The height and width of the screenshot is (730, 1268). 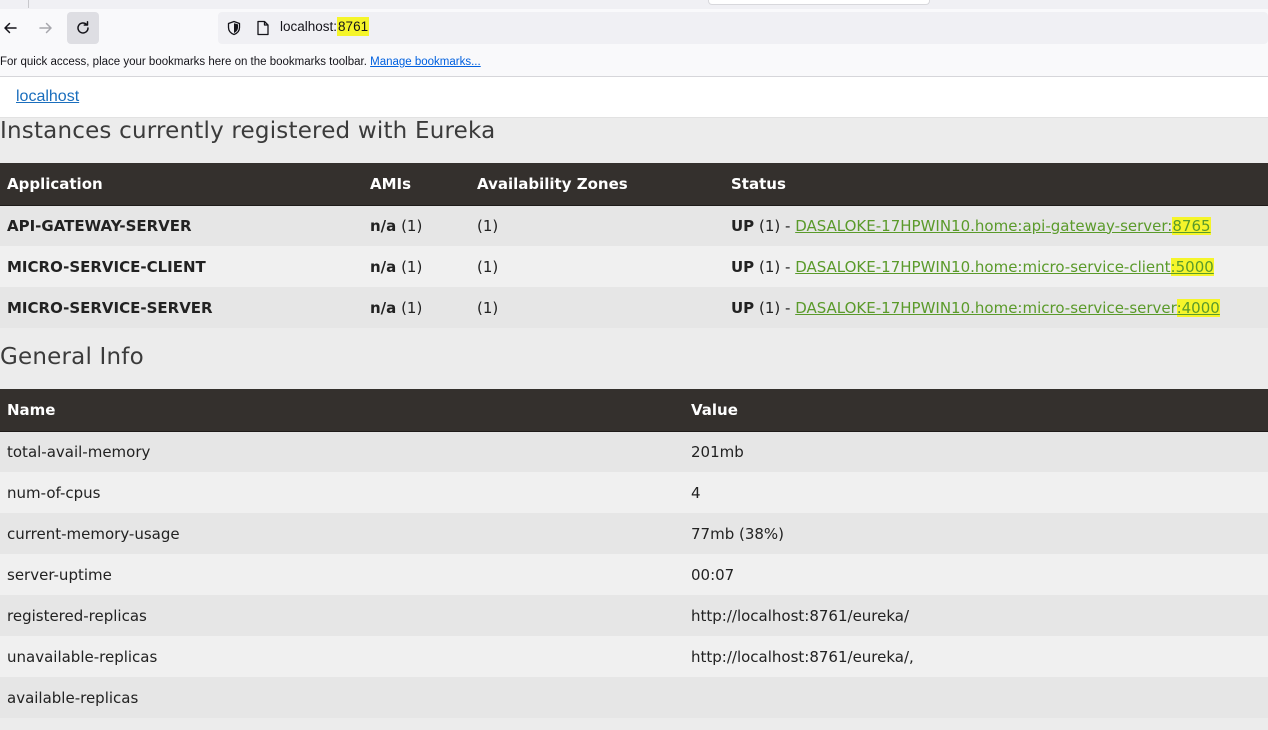 I want to click on instance-link-port: :5000, so click(x=1192, y=266).